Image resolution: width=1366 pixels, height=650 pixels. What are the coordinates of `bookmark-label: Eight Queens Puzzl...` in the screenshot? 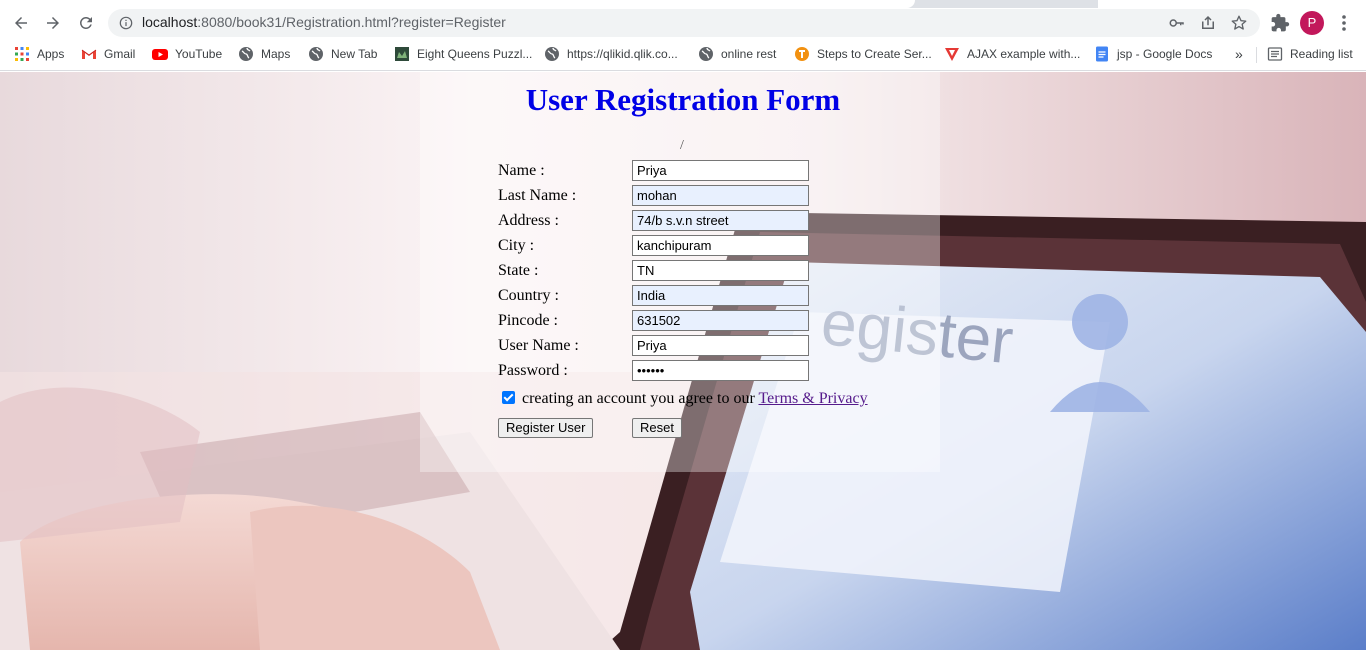 It's located at (475, 54).